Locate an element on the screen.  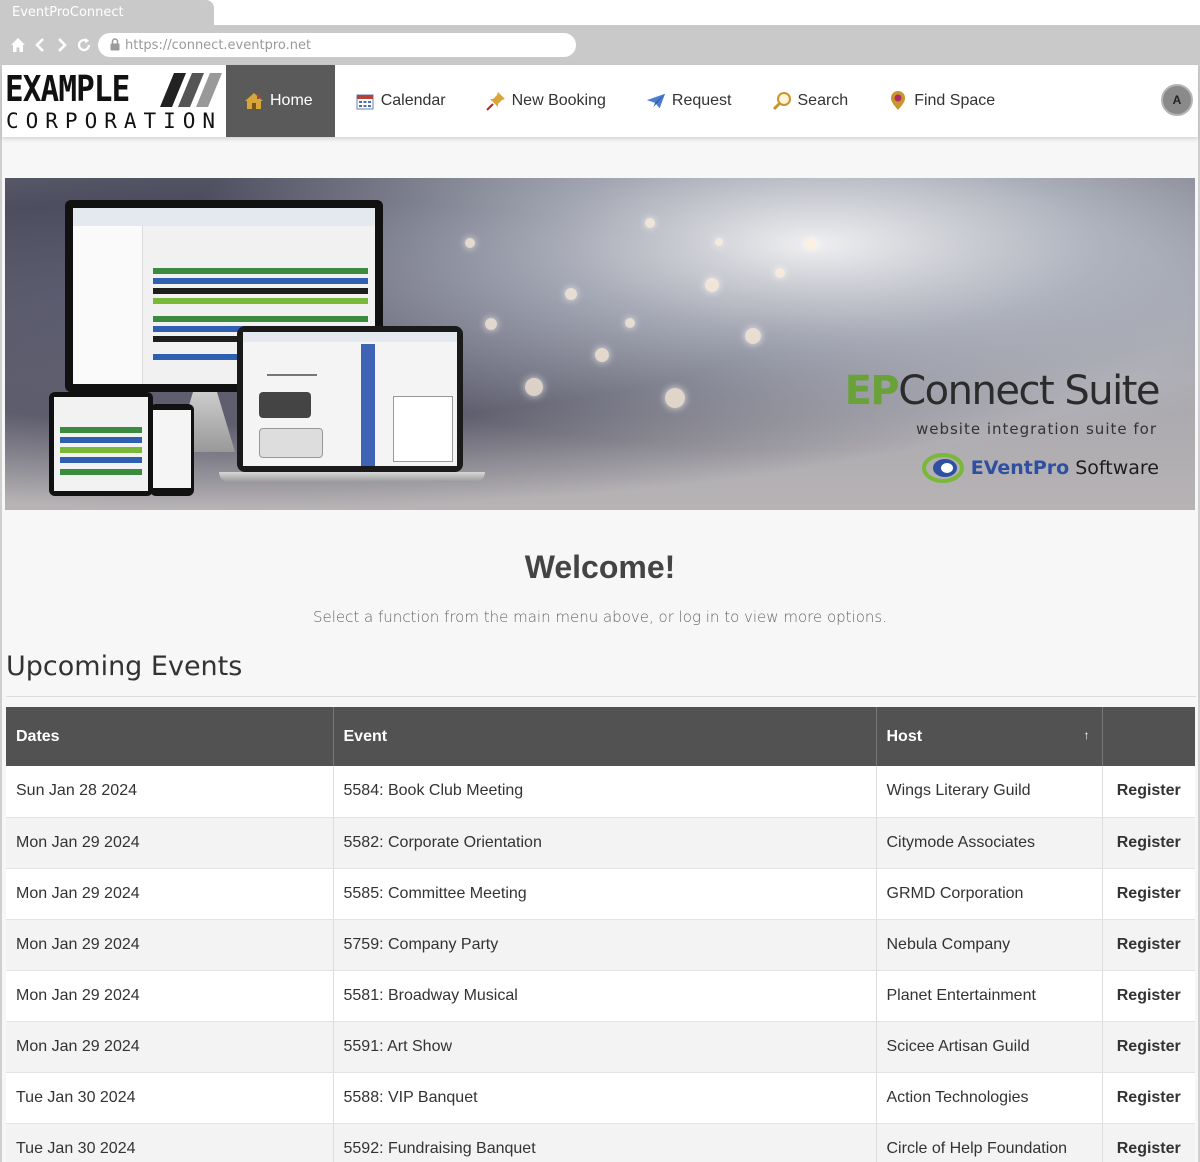
paper-plane-icon is located at coordinates (656, 101).